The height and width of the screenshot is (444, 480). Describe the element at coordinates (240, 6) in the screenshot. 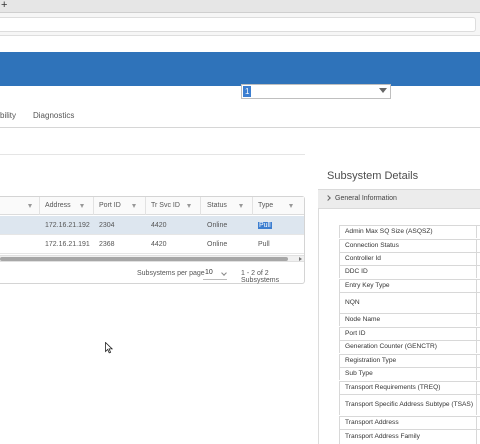

I see `browser-tab-strip: +` at that location.